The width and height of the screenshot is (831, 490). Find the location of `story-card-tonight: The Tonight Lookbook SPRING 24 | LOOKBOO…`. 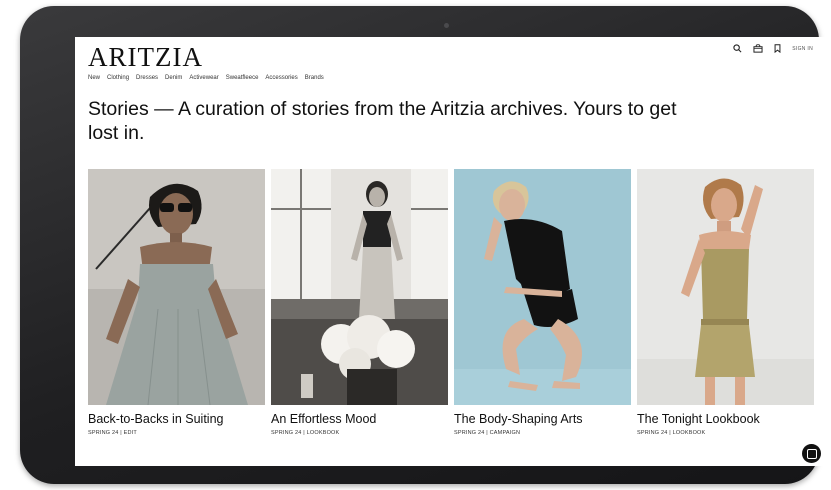

story-card-tonight: The Tonight Lookbook SPRING 24 | LOOKBOO… is located at coordinates (725, 302).